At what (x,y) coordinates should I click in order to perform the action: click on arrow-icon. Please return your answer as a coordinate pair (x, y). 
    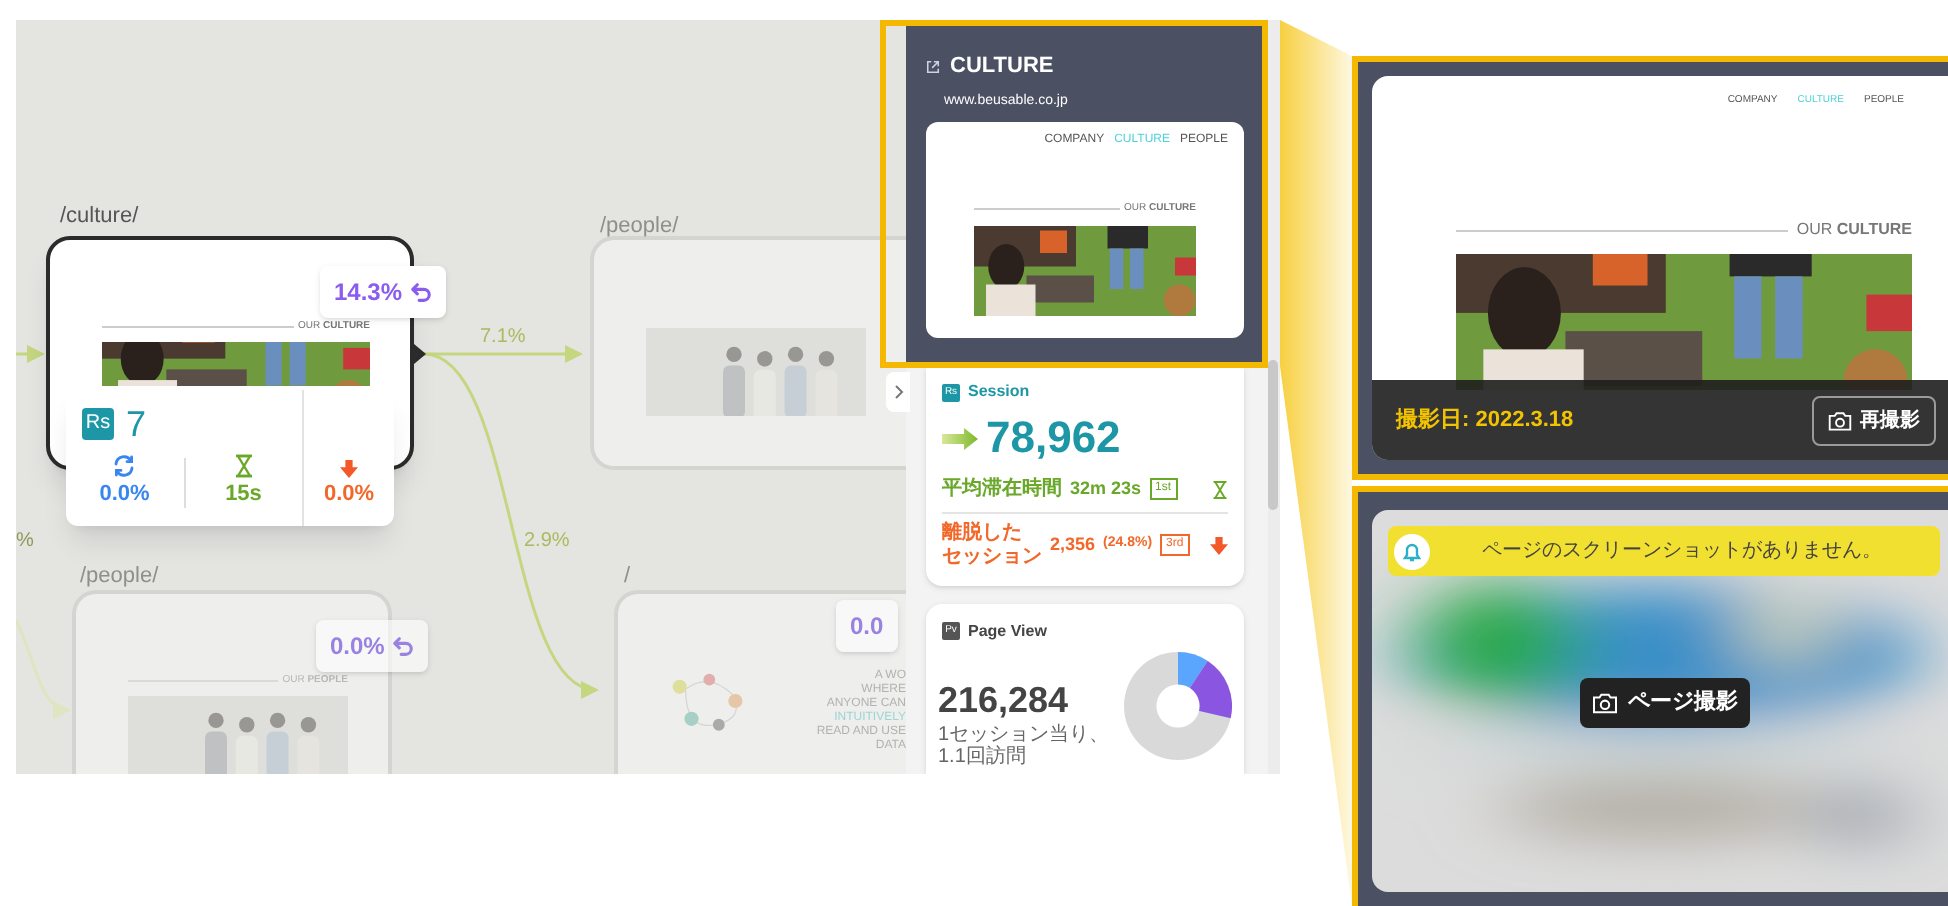
    Looking at the image, I should click on (960, 438).